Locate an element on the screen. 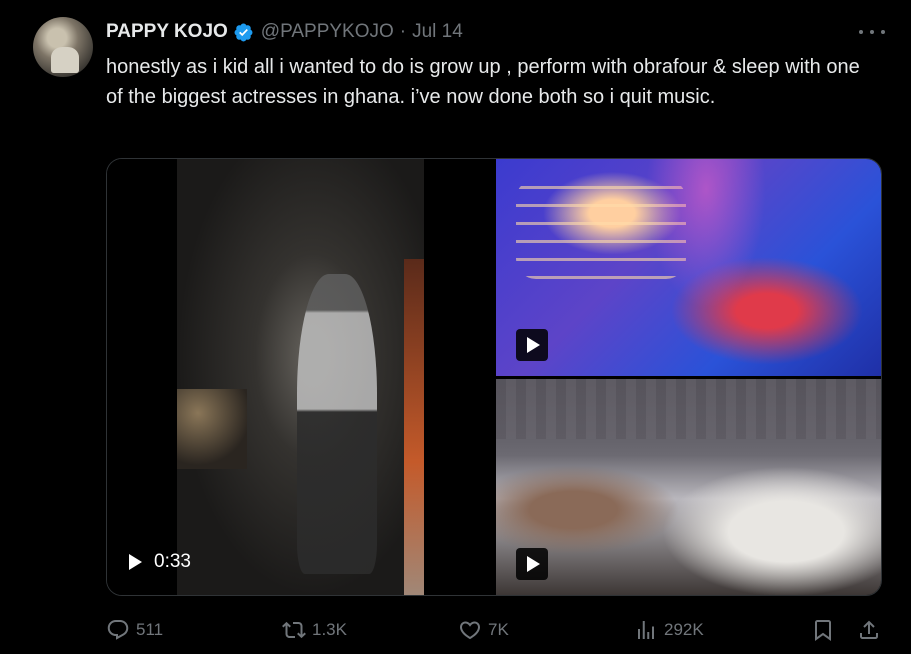 This screenshot has height=654, width=911. view-count: 292K is located at coordinates (684, 629).